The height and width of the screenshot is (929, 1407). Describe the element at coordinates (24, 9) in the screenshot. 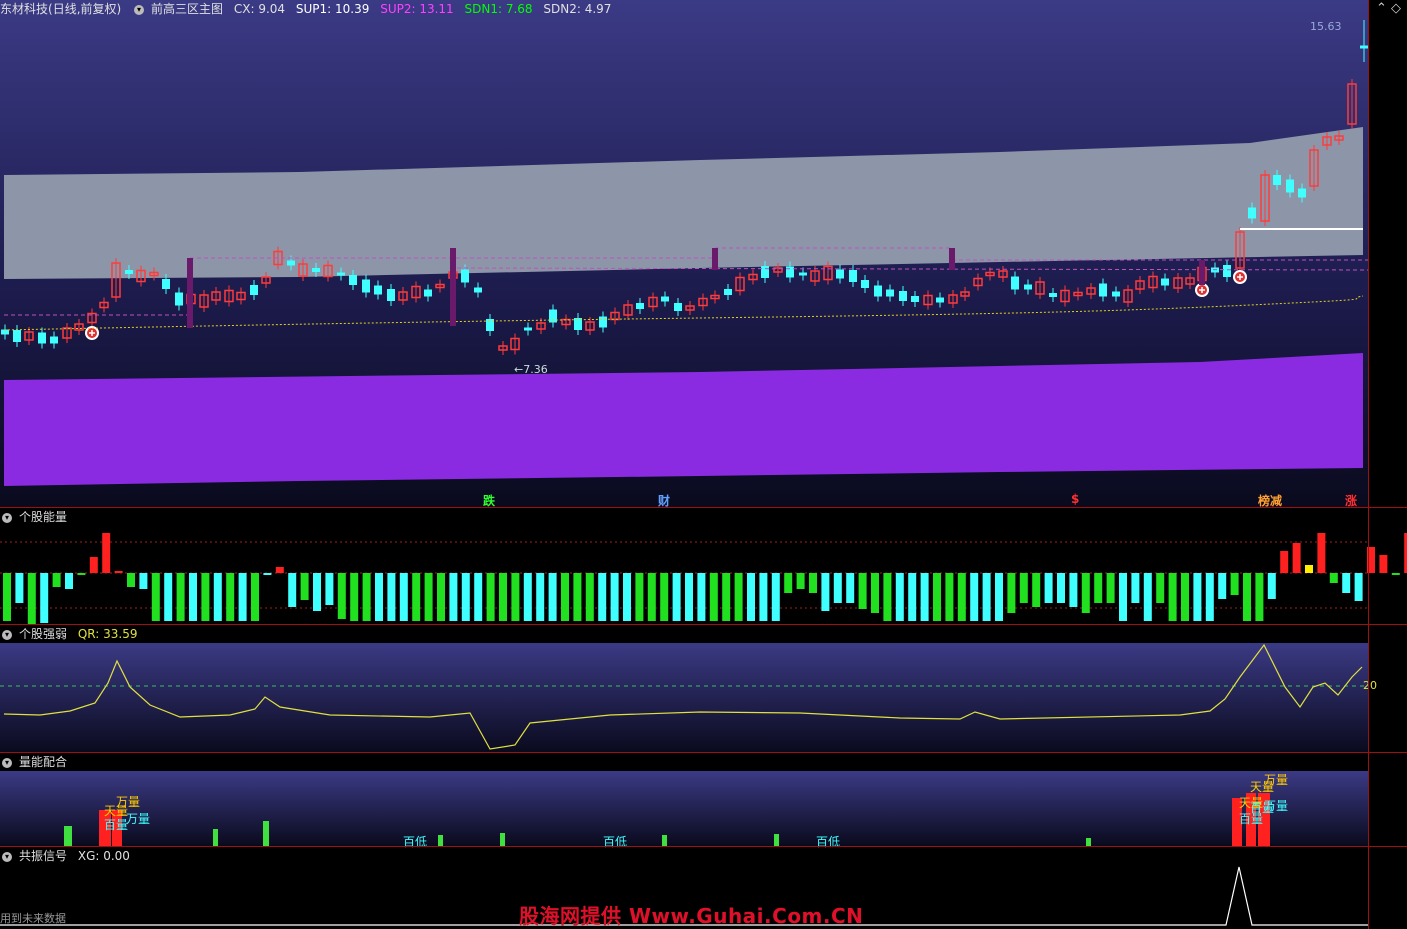

I see `stock-name: 东材科技` at that location.